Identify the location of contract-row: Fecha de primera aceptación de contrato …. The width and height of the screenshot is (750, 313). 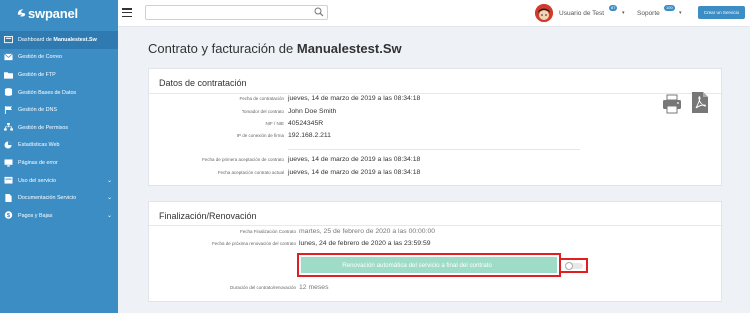
(436, 161).